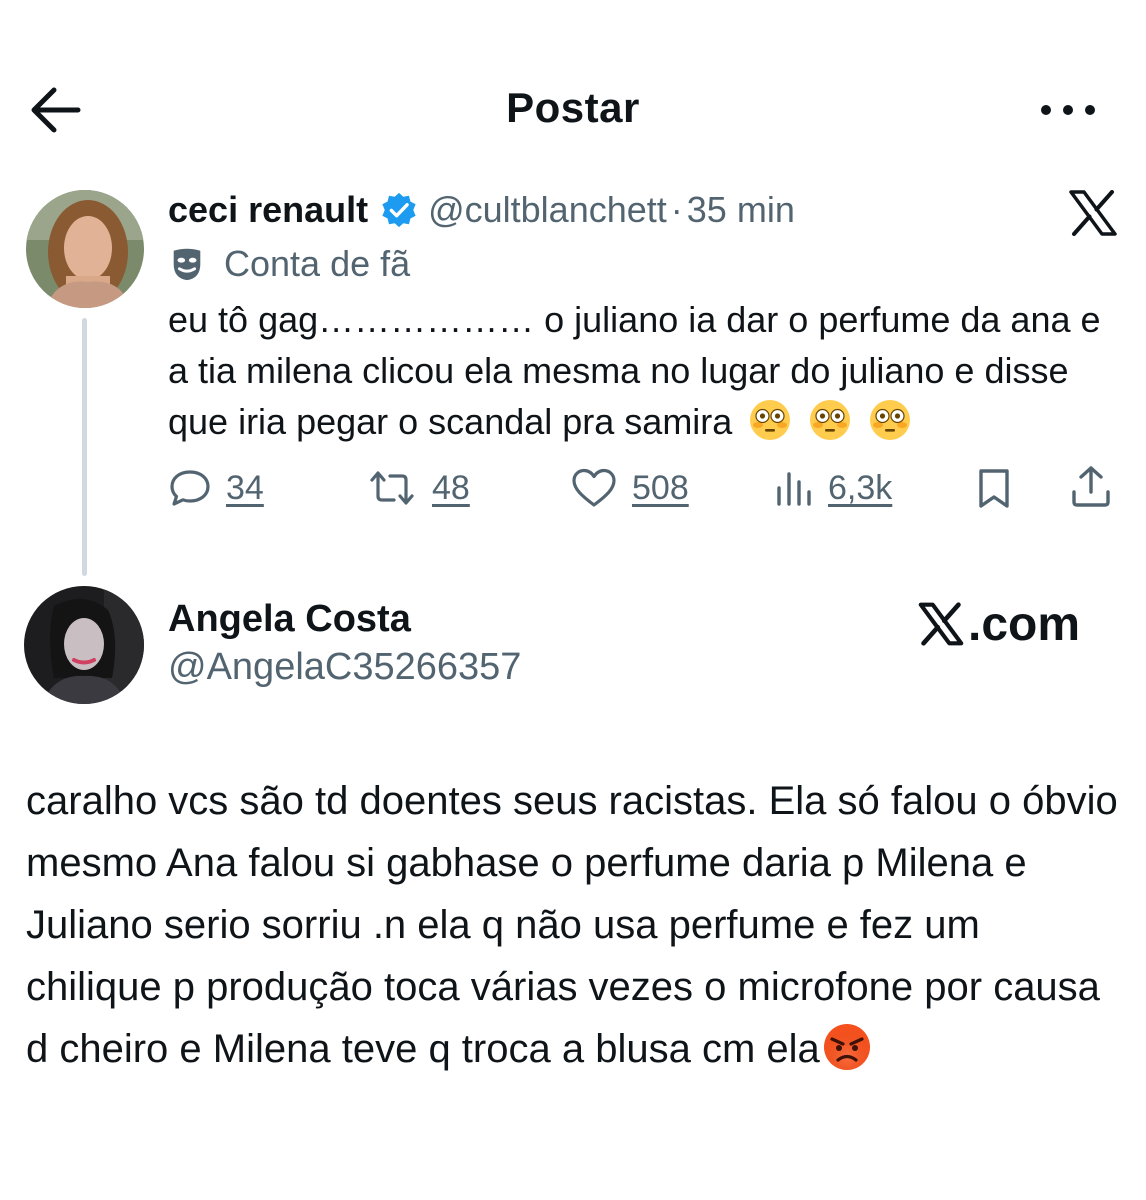 This screenshot has height=1200, width=1146. Describe the element at coordinates (1024, 624) in the screenshot. I see `watermark-text: .com` at that location.